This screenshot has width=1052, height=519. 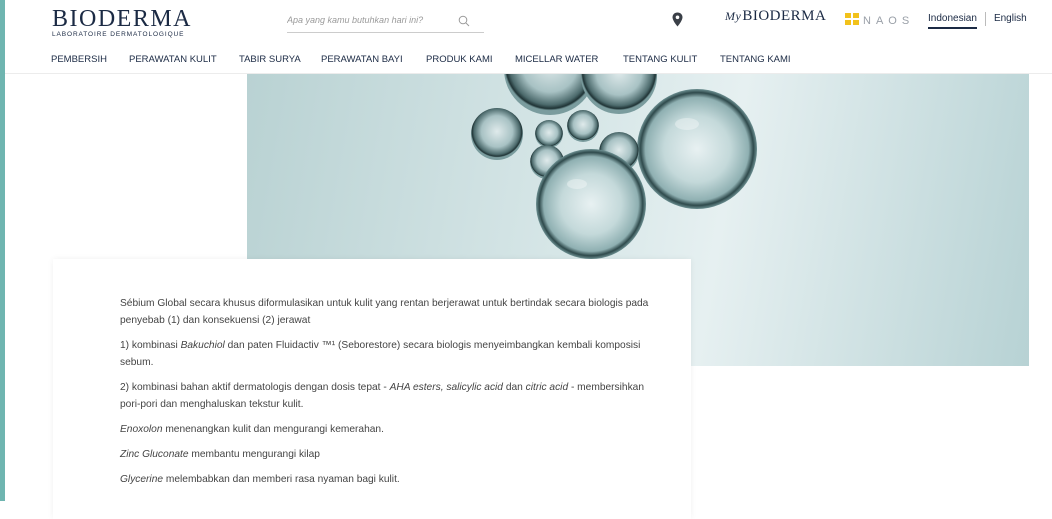 I want to click on nav-item-micellar-water: MICELLAR WATER, so click(x=556, y=59).